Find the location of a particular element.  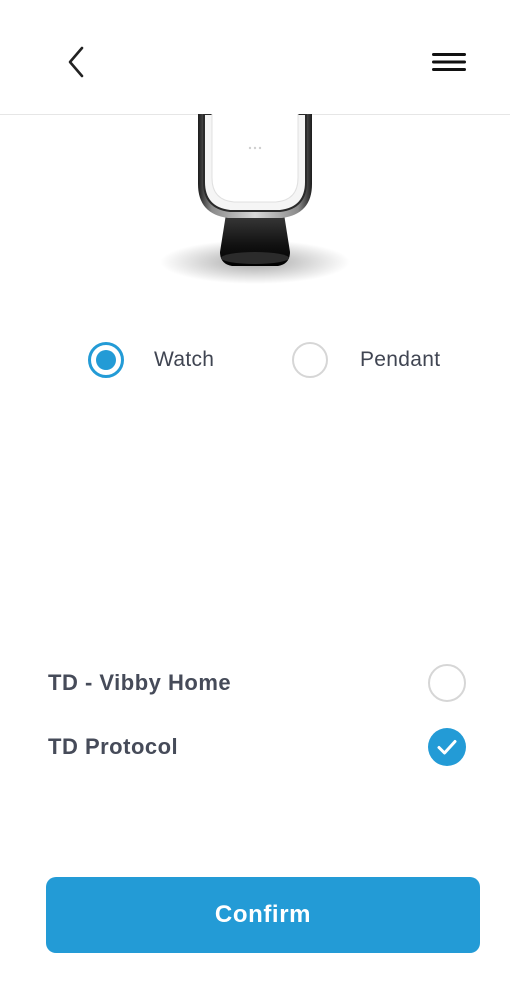

device-type-selector: Watch Pendant is located at coordinates (255, 360).